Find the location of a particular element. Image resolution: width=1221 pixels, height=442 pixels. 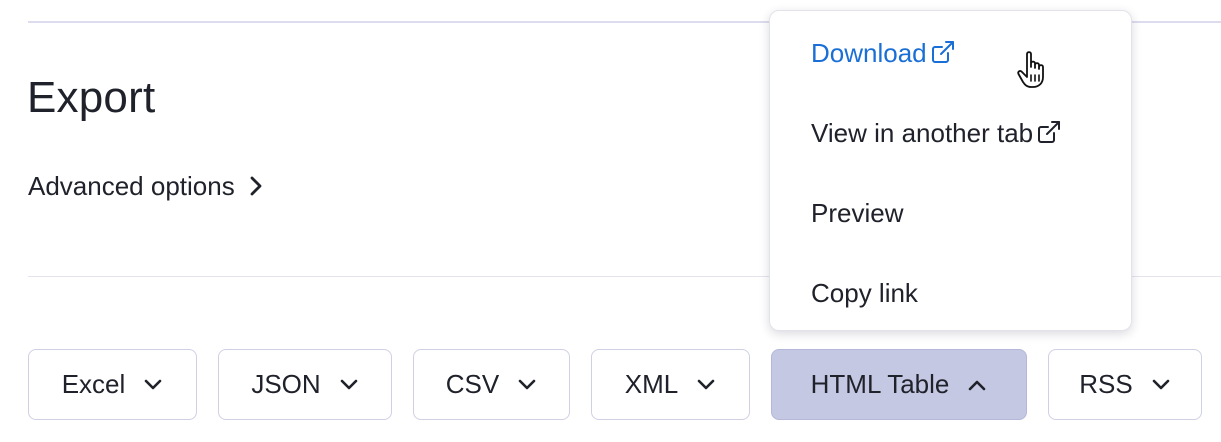

rss-format-label: RSS is located at coordinates (1106, 384).